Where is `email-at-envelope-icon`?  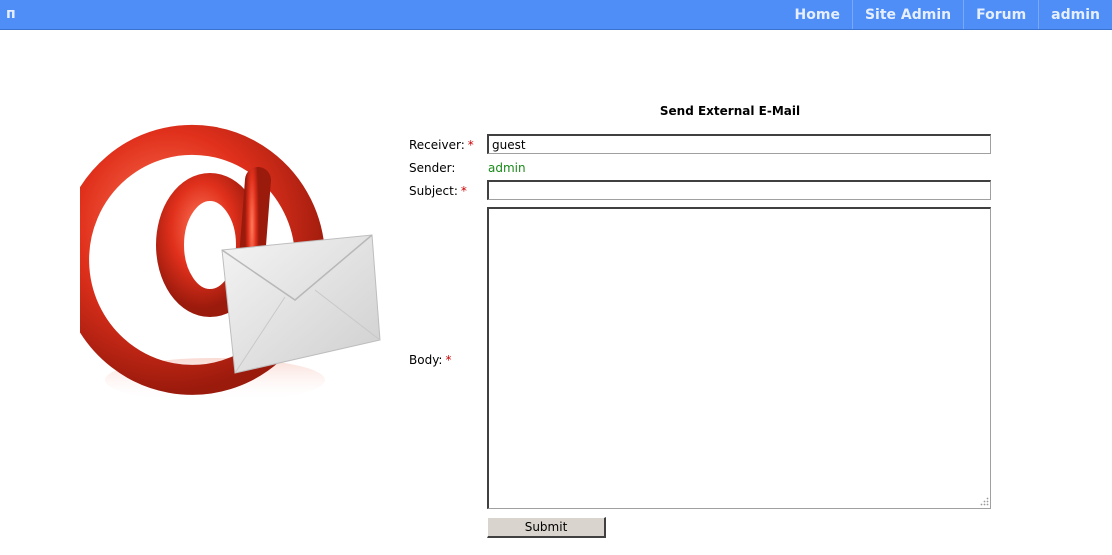
email-at-envelope-icon is located at coordinates (230, 263).